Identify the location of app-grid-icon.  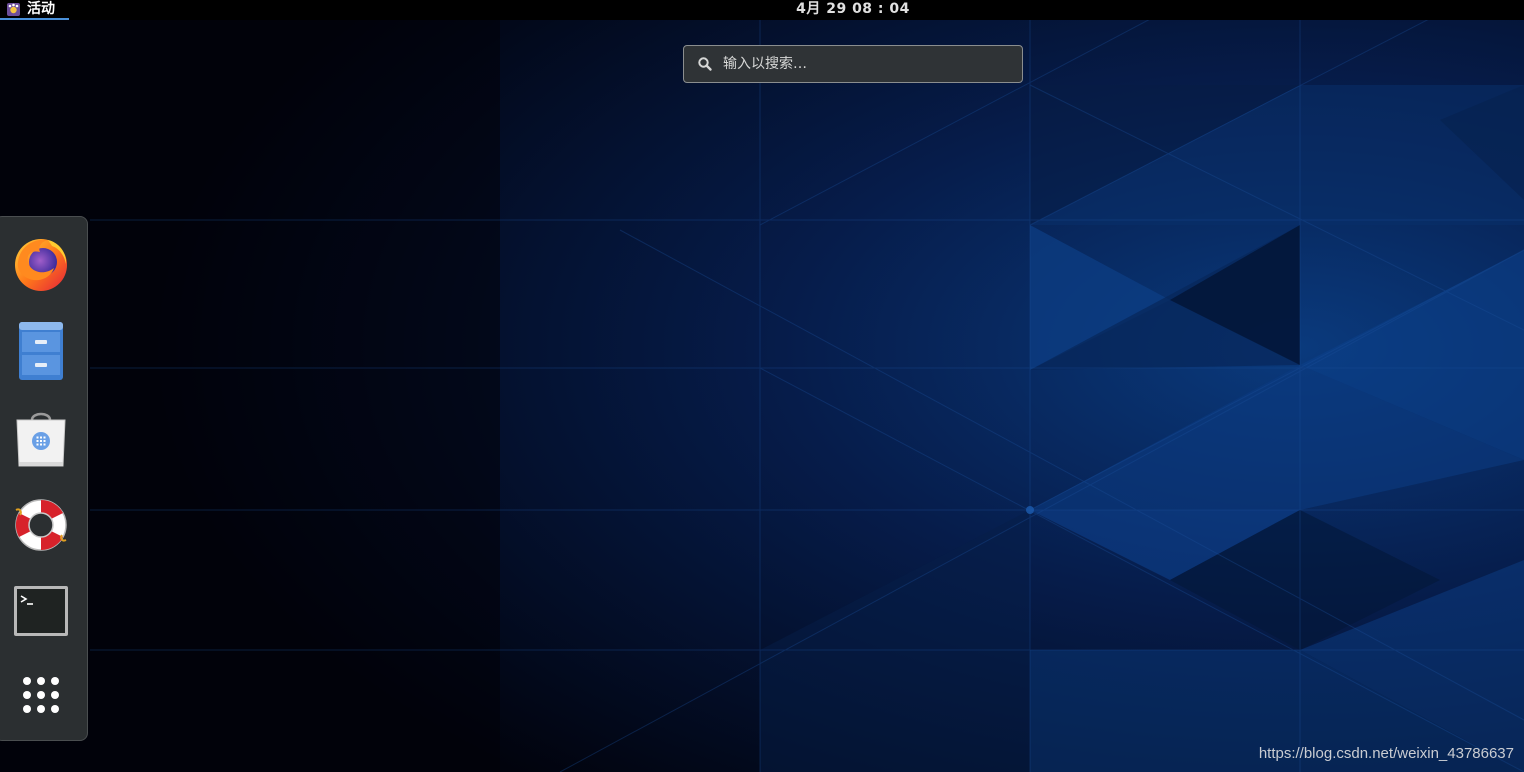
(41, 695).